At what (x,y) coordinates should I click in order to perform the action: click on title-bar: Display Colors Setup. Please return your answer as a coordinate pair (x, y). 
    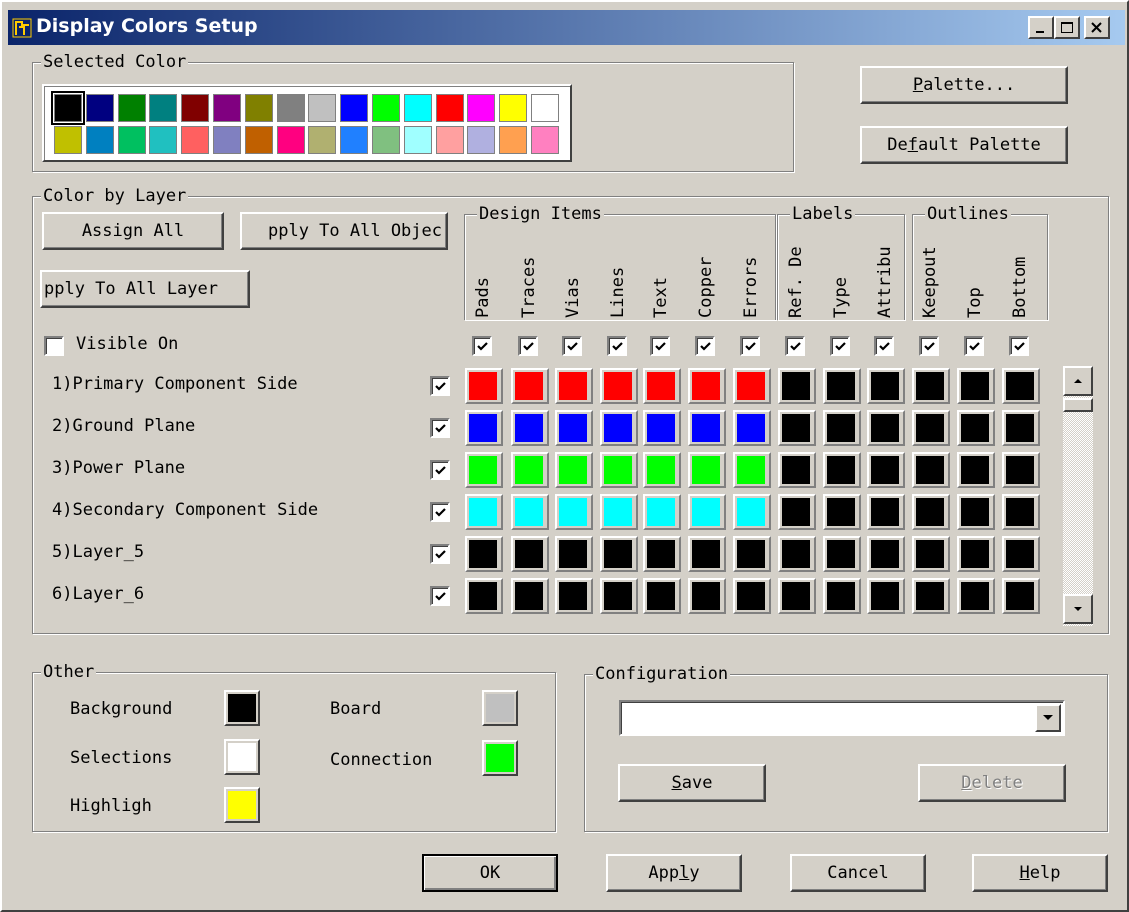
    Looking at the image, I should click on (566, 27).